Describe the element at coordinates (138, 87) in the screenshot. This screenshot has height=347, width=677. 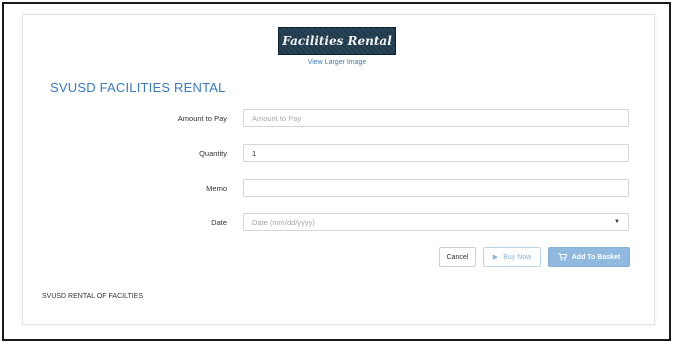
I see `page-title: SVUSD FACILITIES RENTAL` at that location.